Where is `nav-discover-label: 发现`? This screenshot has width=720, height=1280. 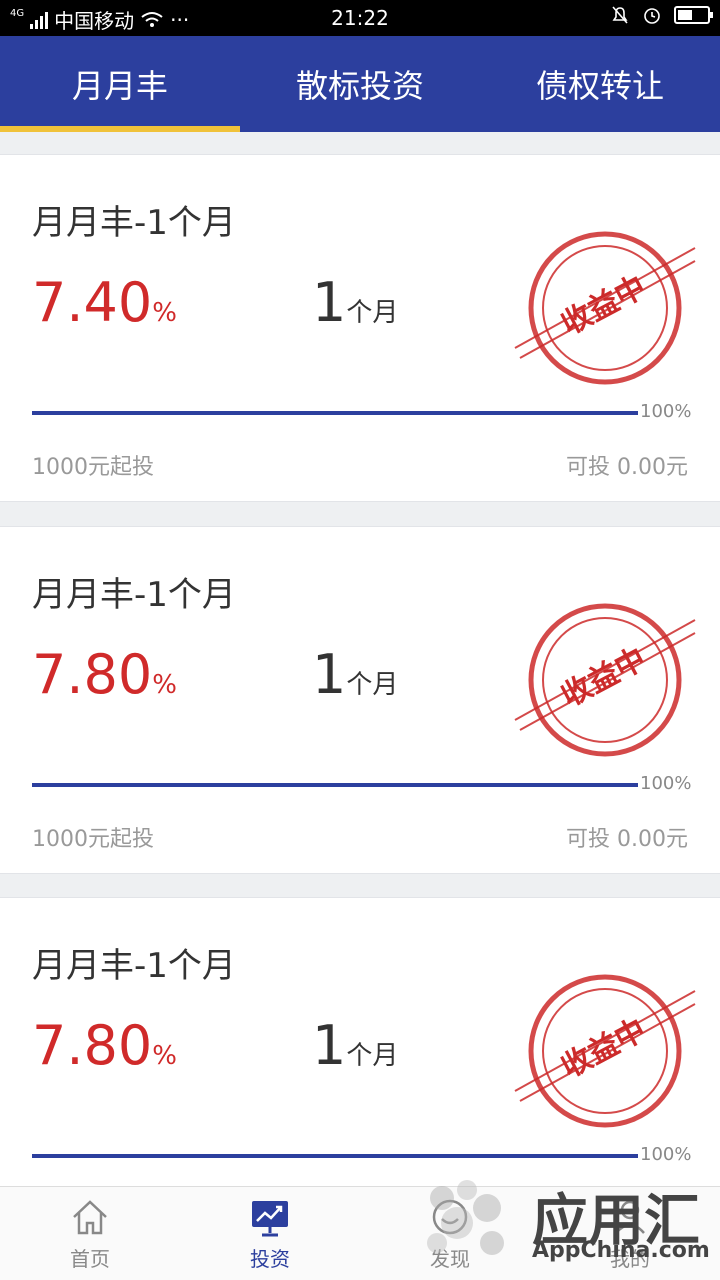
nav-discover-label: 发现 is located at coordinates (450, 1259).